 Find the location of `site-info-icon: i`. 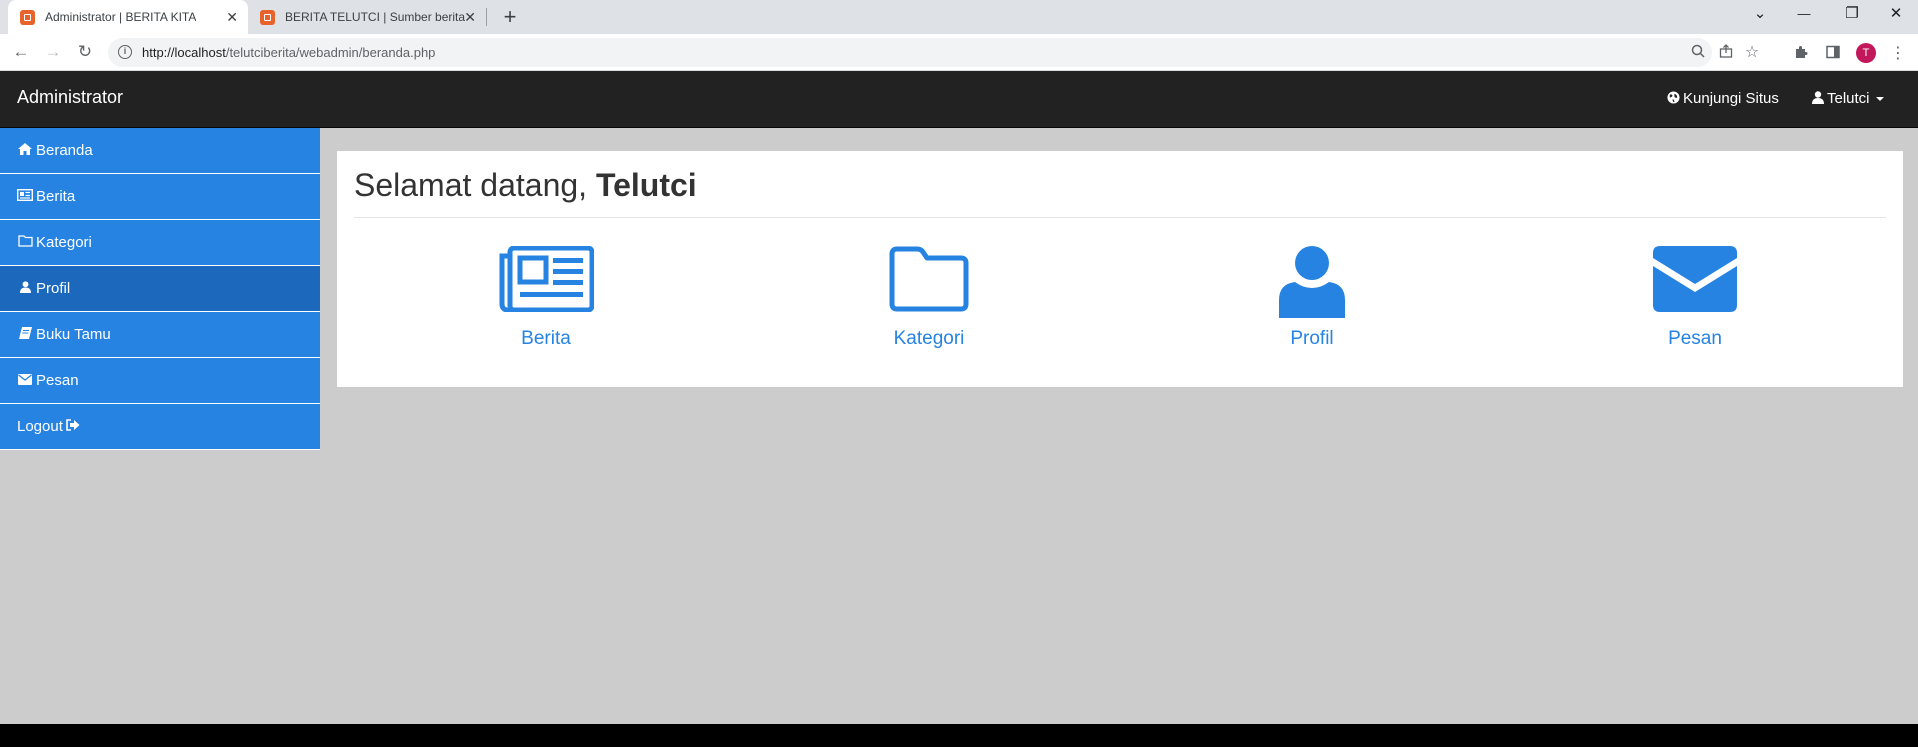

site-info-icon: i is located at coordinates (125, 52).